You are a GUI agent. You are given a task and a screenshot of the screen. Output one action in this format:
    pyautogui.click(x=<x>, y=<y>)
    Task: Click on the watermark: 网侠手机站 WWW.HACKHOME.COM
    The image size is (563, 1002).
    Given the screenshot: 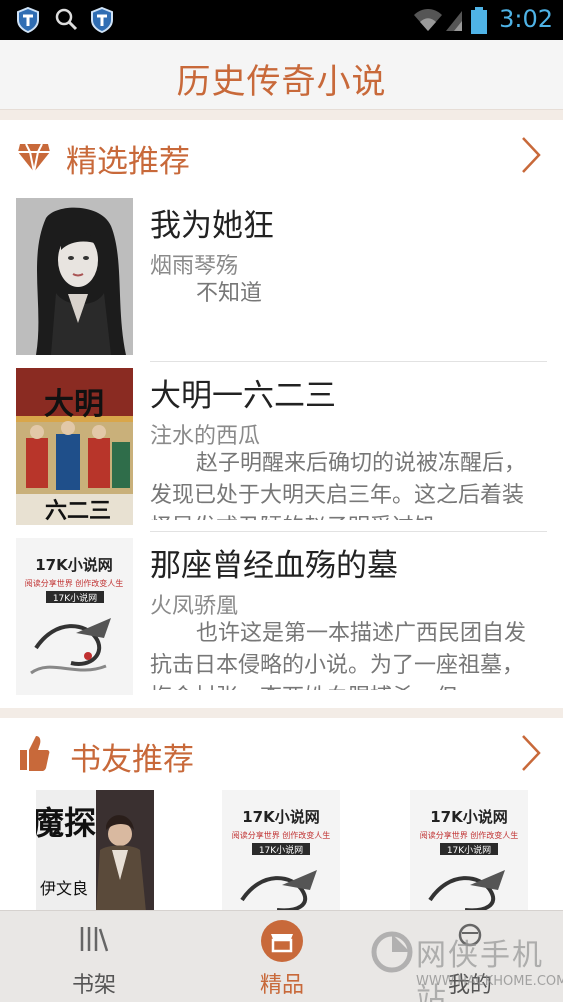 What is the action you would take?
    pyautogui.click(x=466, y=964)
    